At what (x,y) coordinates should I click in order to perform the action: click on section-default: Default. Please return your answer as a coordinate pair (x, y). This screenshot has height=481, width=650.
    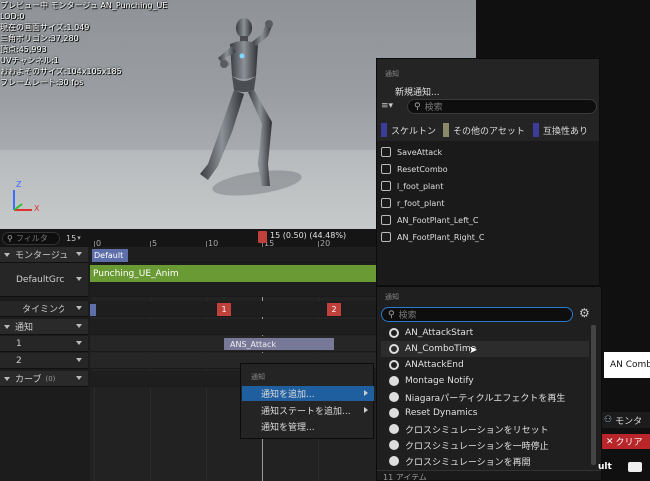
    Looking at the image, I should click on (110, 255).